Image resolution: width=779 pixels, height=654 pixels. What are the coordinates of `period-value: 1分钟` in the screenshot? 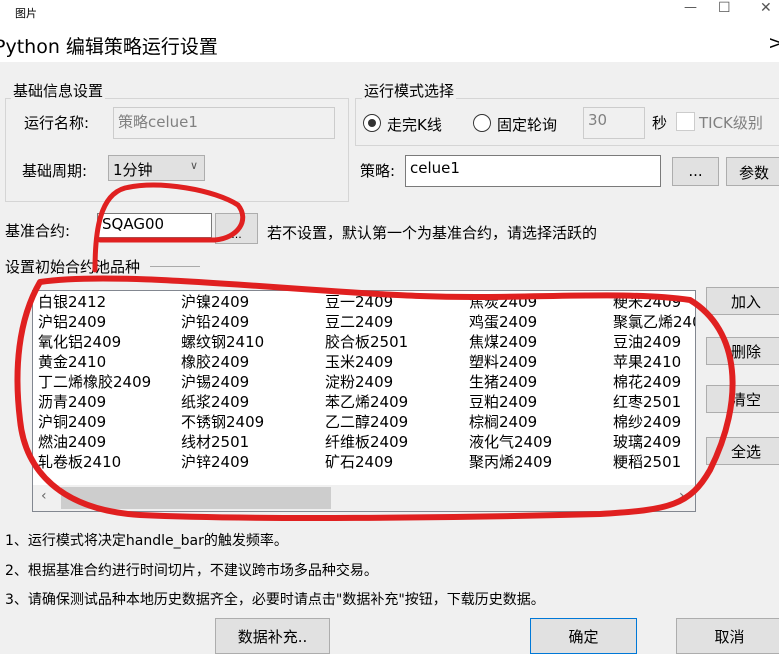 It's located at (133, 170).